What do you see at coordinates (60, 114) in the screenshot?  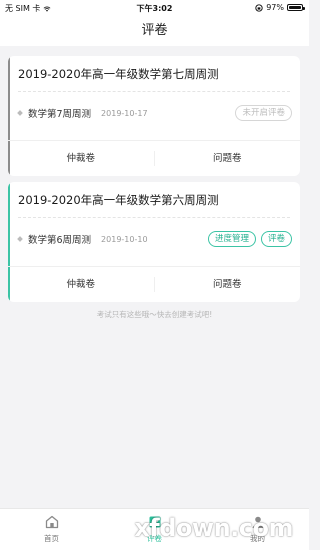 I see `paper-name: 数学第7周周测` at bounding box center [60, 114].